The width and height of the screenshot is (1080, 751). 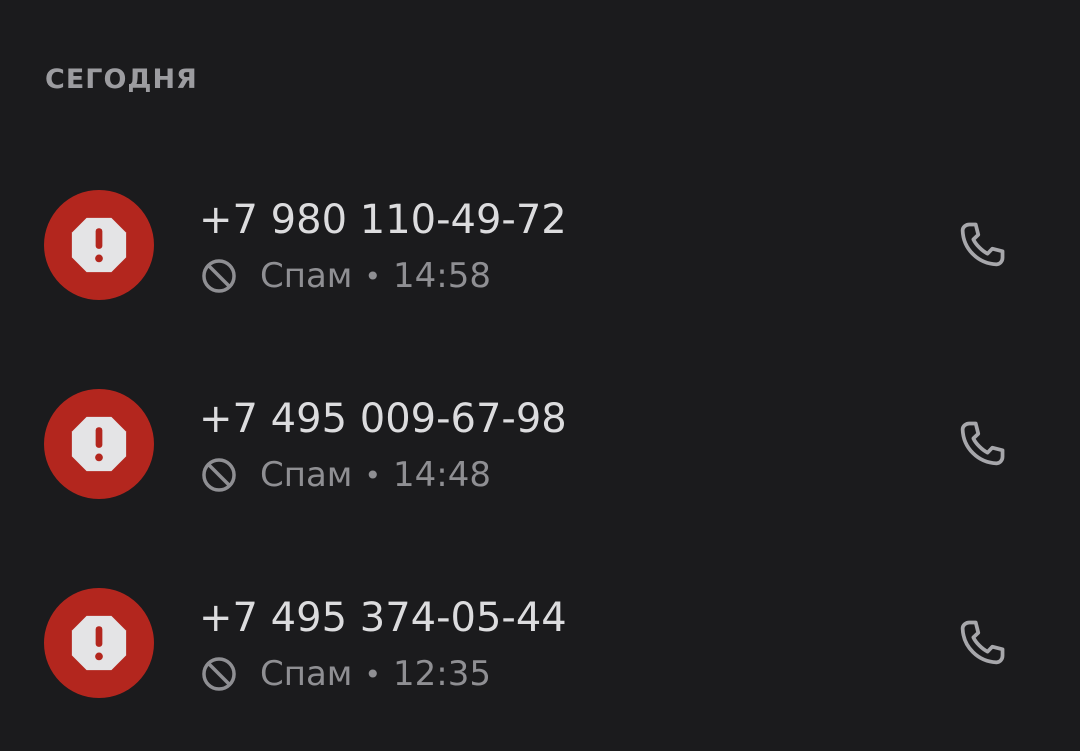 I want to click on call-details: Спам • 12:35, so click(x=345, y=674).